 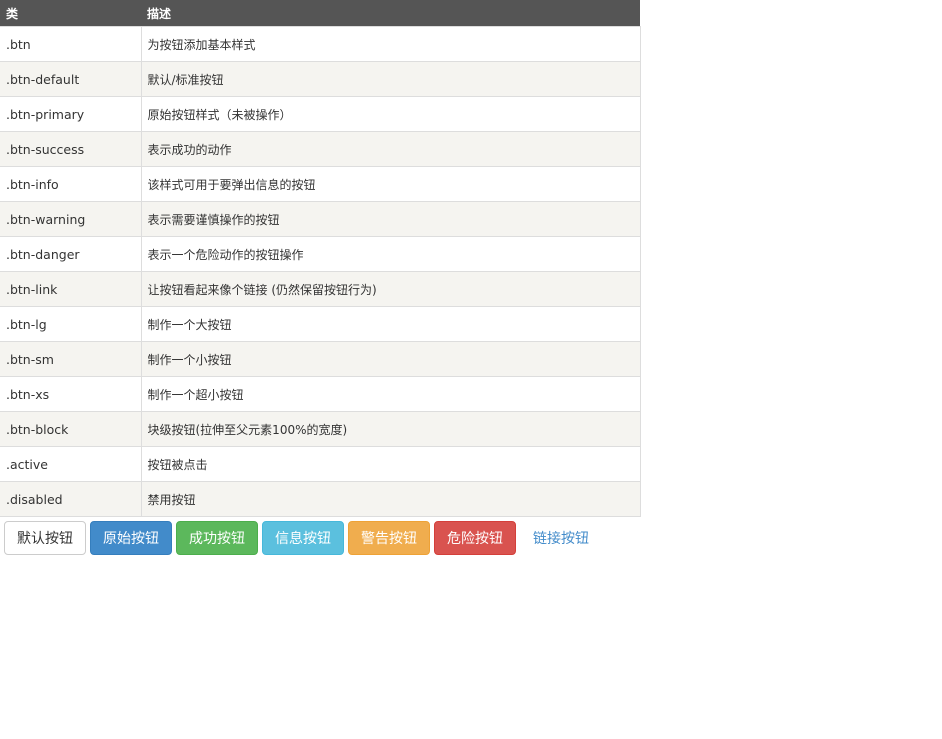 What do you see at coordinates (391, 219) in the screenshot?
I see `description-cell: 表示需要谨慎操作的按钮` at bounding box center [391, 219].